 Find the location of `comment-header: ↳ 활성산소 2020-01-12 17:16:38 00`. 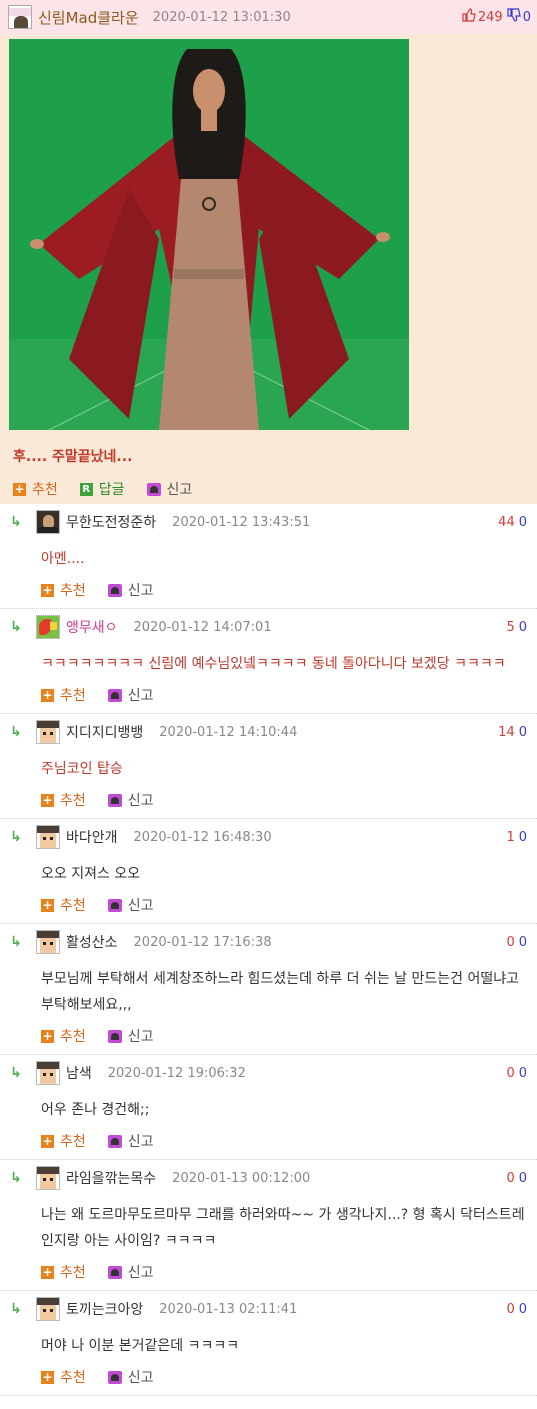

comment-header: ↳ 활성산소 2020-01-12 17:16:38 00 is located at coordinates (268, 942).